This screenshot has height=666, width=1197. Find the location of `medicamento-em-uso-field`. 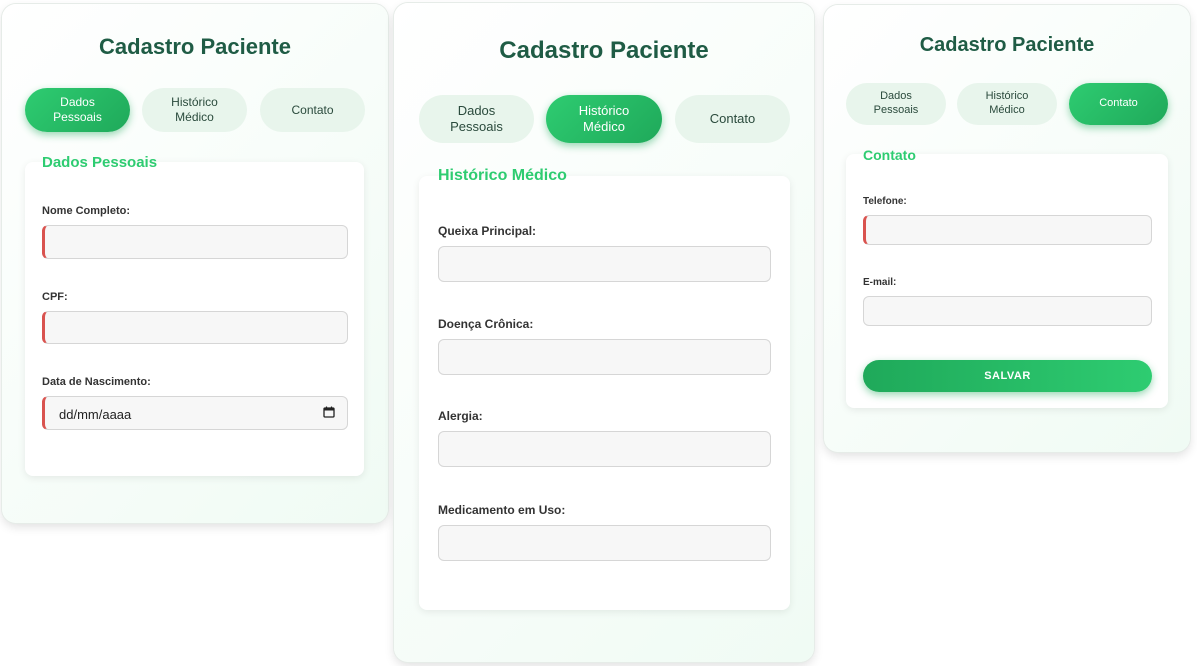

medicamento-em-uso-field is located at coordinates (604, 543).